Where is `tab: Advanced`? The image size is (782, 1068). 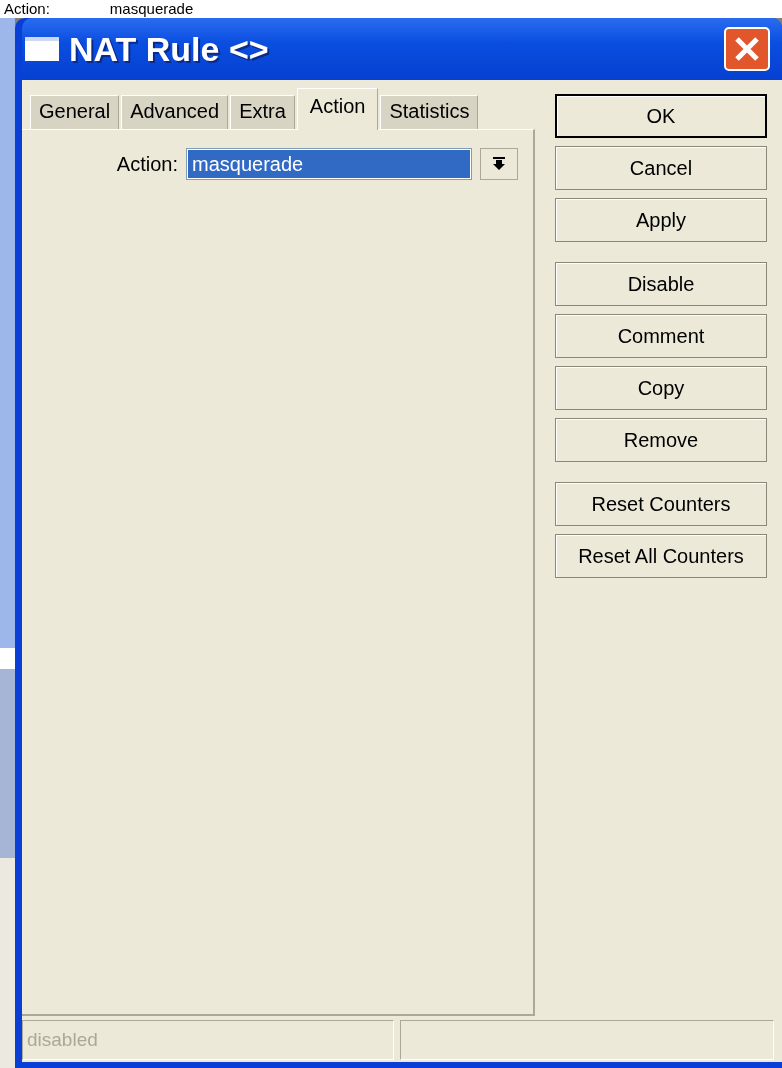
tab: Advanced is located at coordinates (175, 112).